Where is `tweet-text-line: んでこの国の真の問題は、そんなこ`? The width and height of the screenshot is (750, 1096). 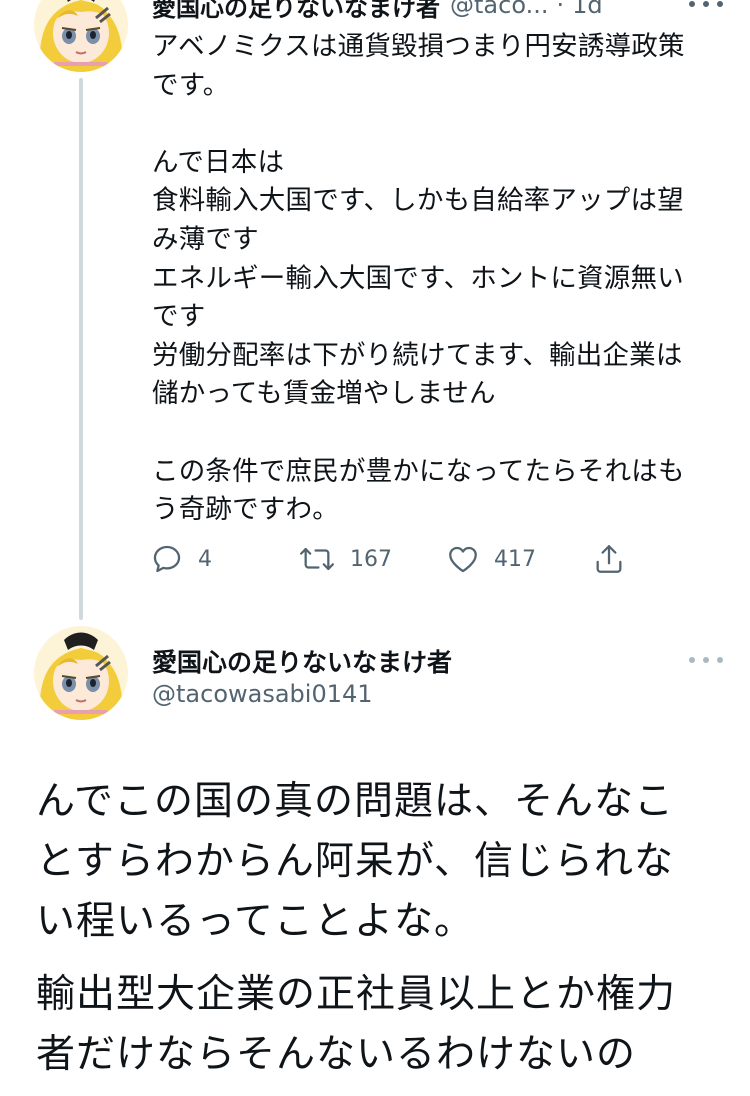 tweet-text-line: んでこの国の真の問題は、そんなこ is located at coordinates (355, 801).